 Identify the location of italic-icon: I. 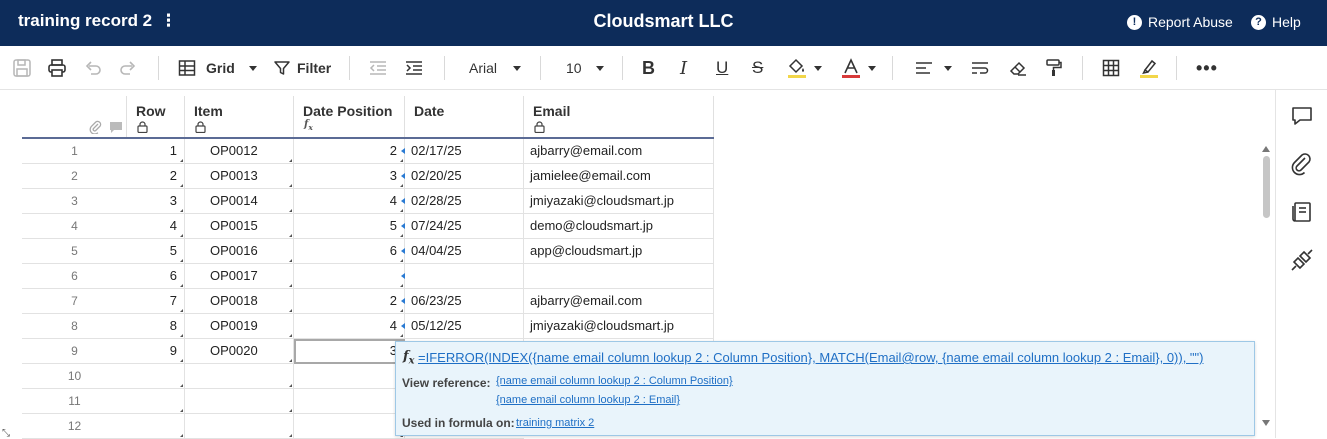
(683, 68).